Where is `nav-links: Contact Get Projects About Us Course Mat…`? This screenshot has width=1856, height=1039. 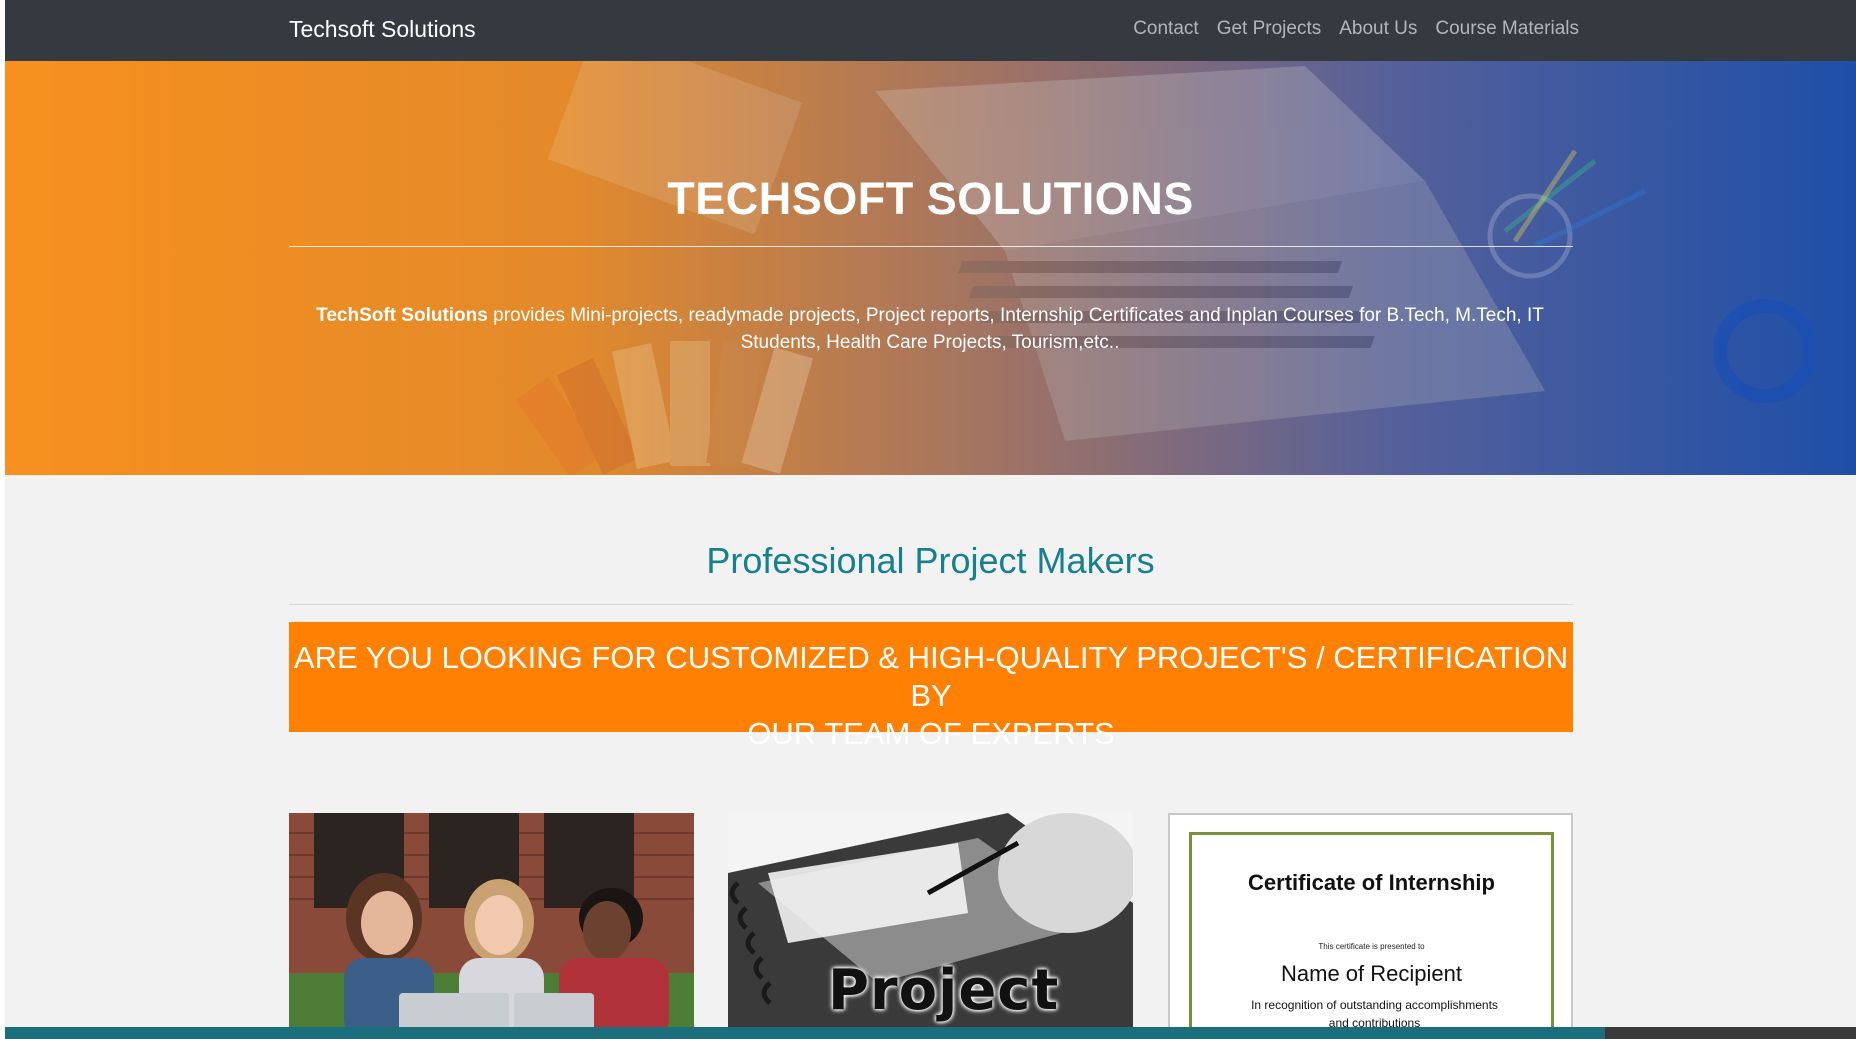 nav-links: Contact Get Projects About Us Course Mat… is located at coordinates (1356, 29).